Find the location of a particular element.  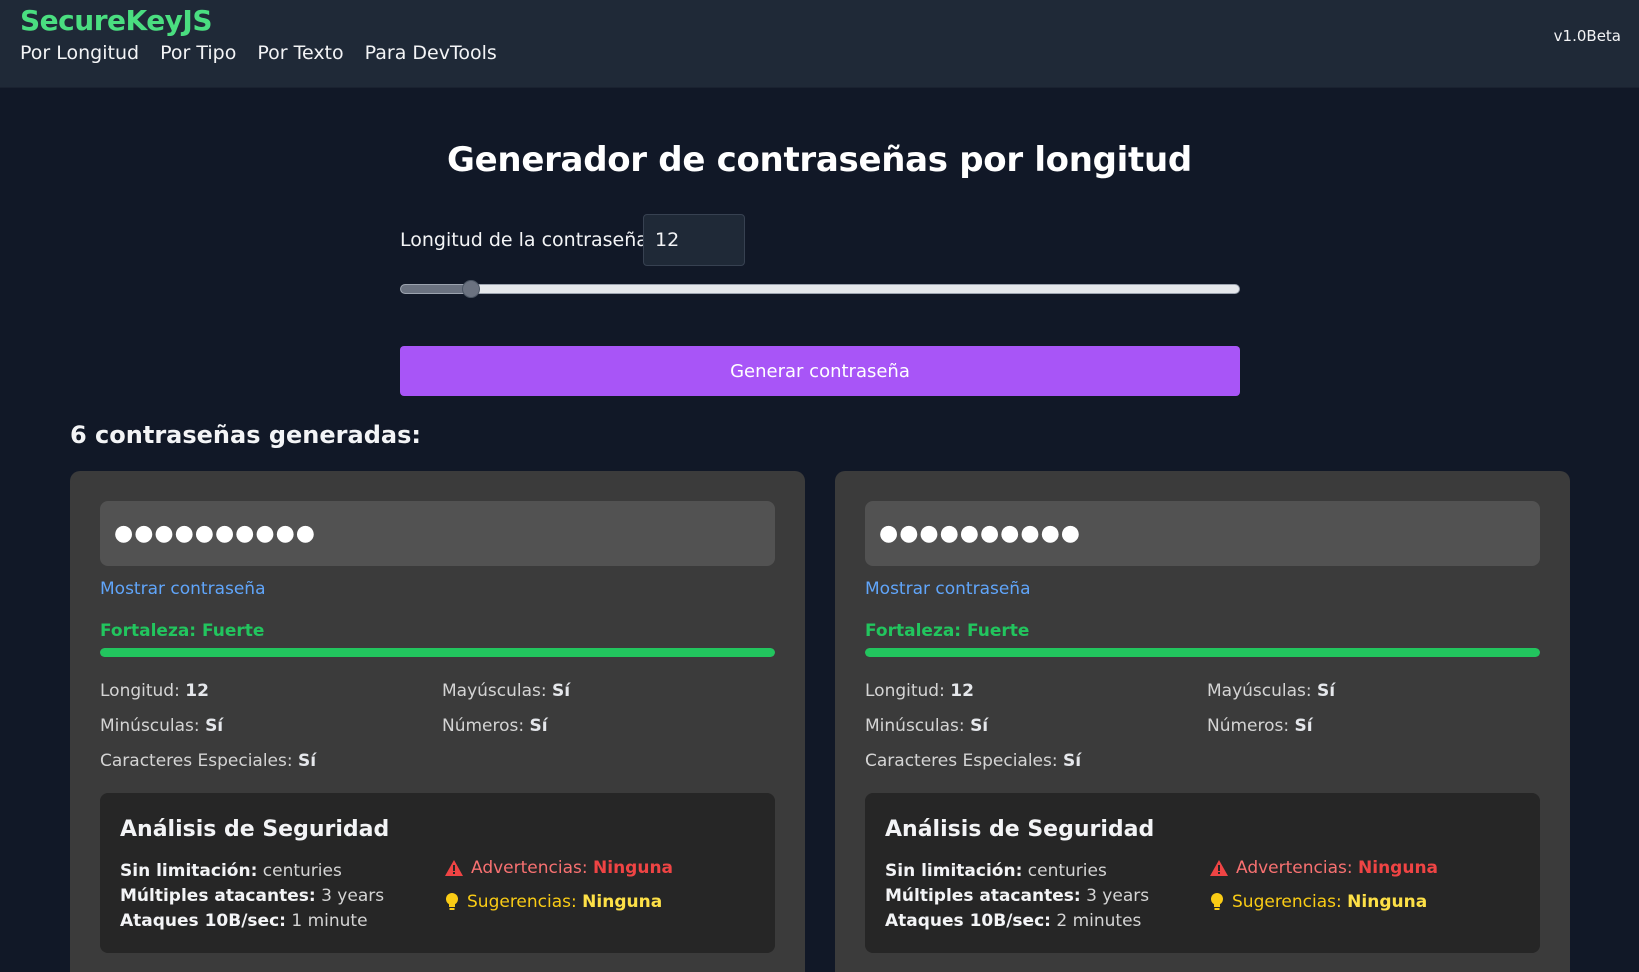

analysis-attacks-10b: Ataques 10B/sec: 1 minute is located at coordinates (244, 921).